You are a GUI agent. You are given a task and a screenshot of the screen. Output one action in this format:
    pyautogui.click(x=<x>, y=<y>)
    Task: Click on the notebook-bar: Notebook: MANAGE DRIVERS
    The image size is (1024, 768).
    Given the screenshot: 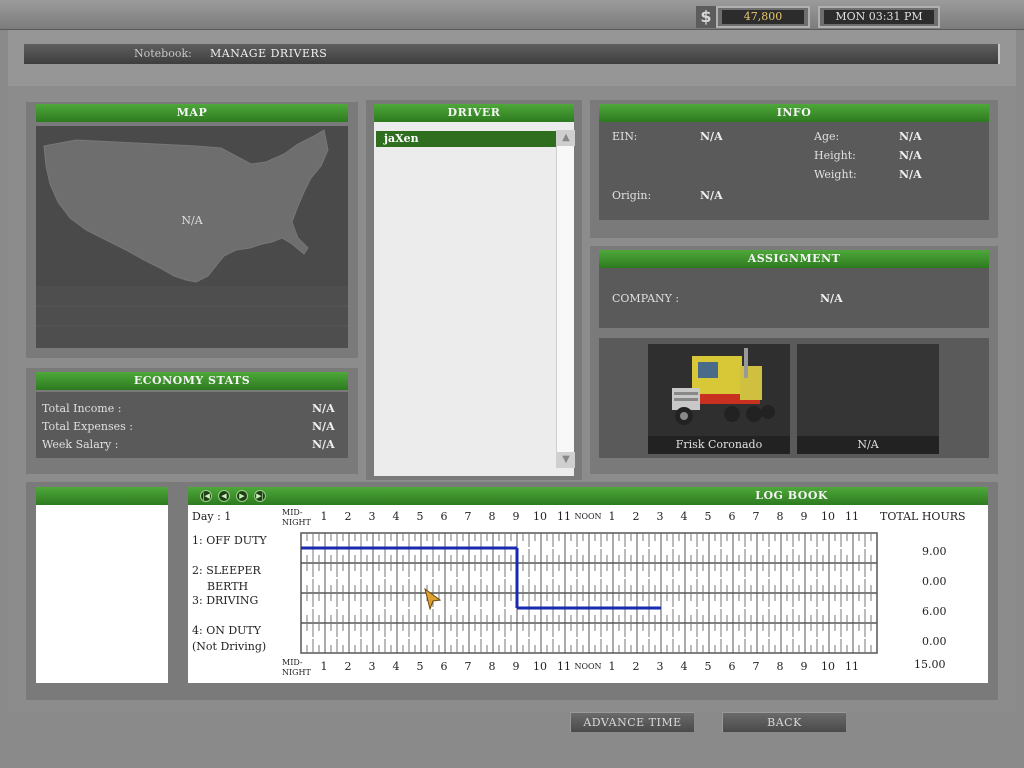 What is the action you would take?
    pyautogui.click(x=512, y=54)
    